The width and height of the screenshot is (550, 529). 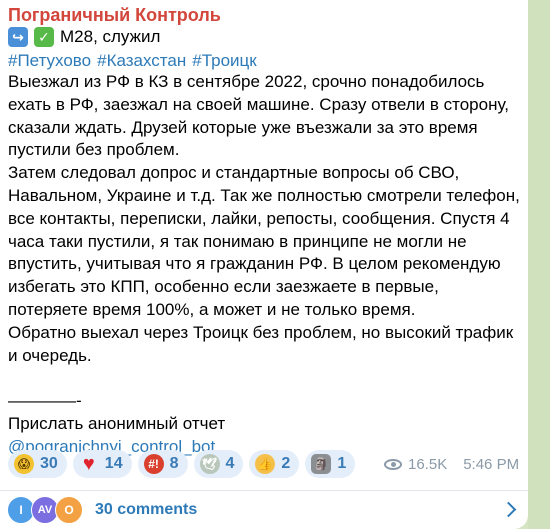 I want to click on return-arrow-icon: ↪, so click(x=18, y=37).